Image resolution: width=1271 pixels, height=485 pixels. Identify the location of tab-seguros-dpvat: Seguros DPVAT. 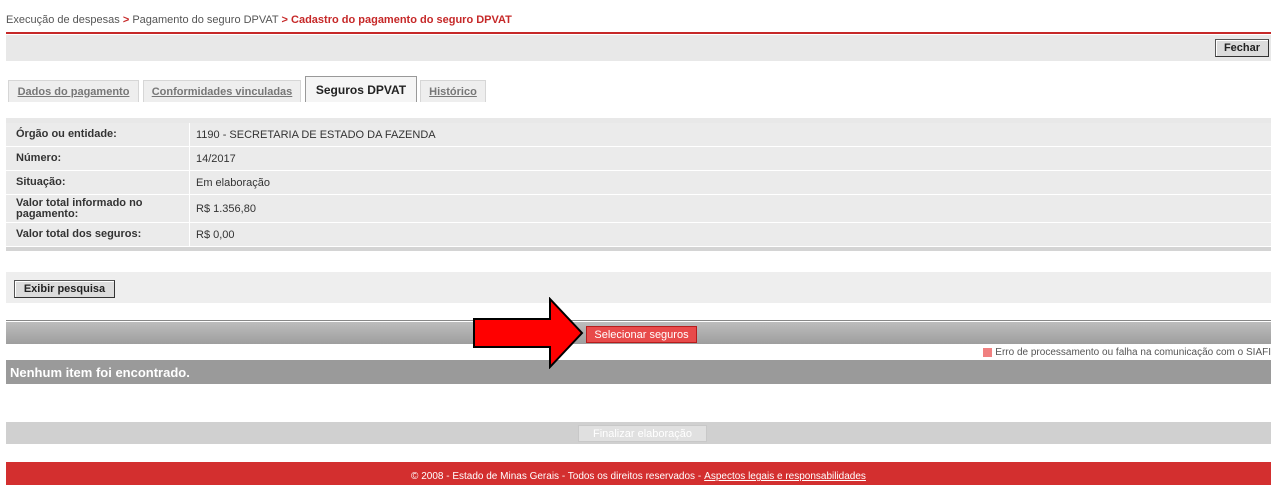
(361, 89).